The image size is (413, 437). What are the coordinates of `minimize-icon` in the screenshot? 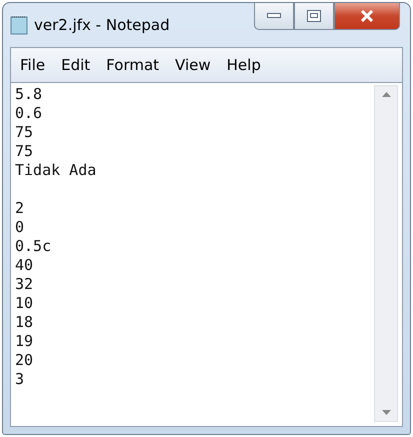 It's located at (274, 16).